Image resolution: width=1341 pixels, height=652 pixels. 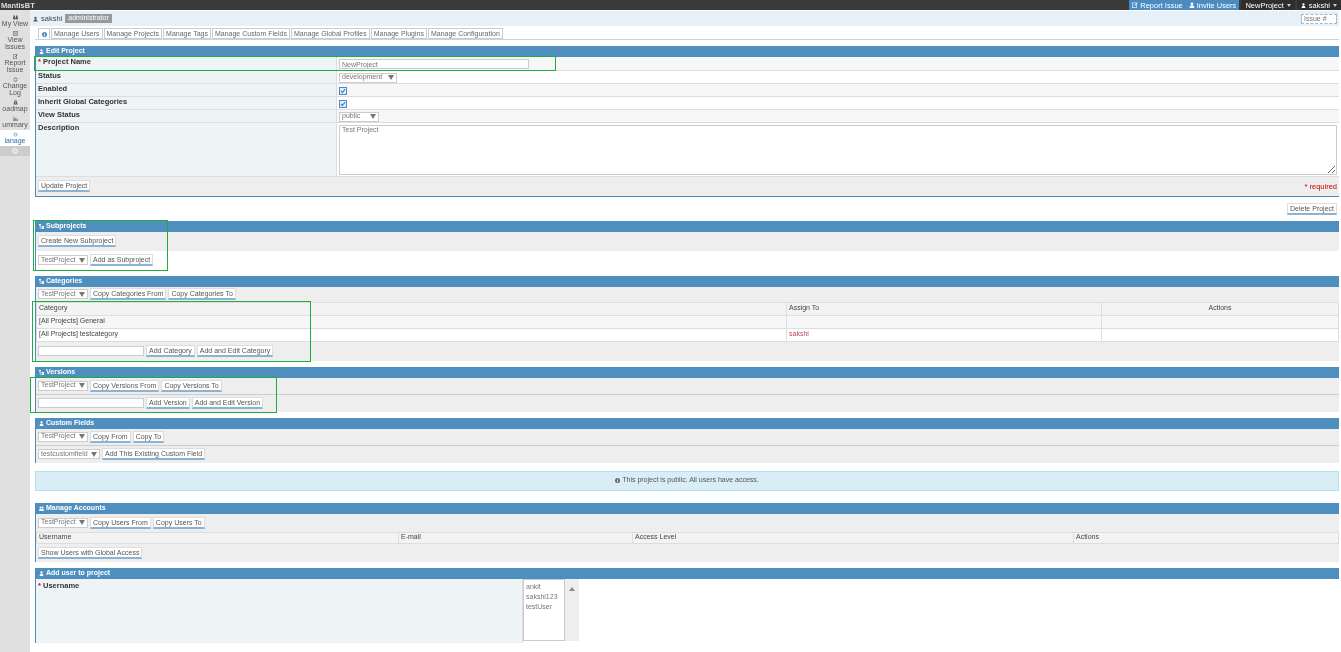 I want to click on chart-icon, so click(x=15, y=118).